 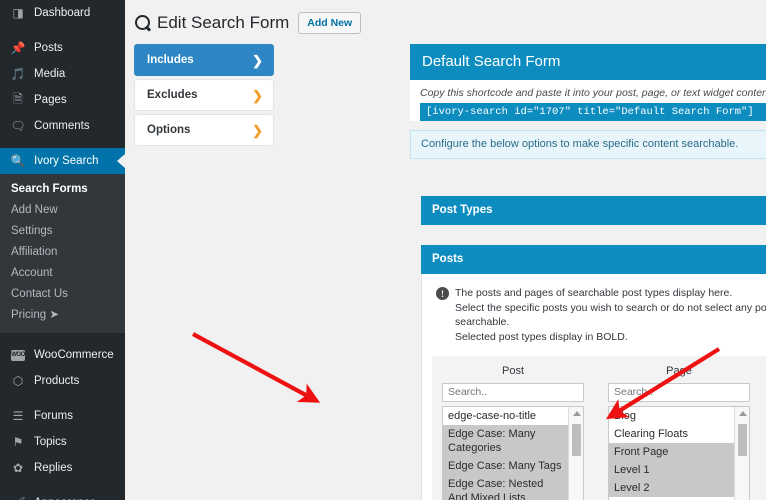 I want to click on list-item: Level 2, so click(x=671, y=487).